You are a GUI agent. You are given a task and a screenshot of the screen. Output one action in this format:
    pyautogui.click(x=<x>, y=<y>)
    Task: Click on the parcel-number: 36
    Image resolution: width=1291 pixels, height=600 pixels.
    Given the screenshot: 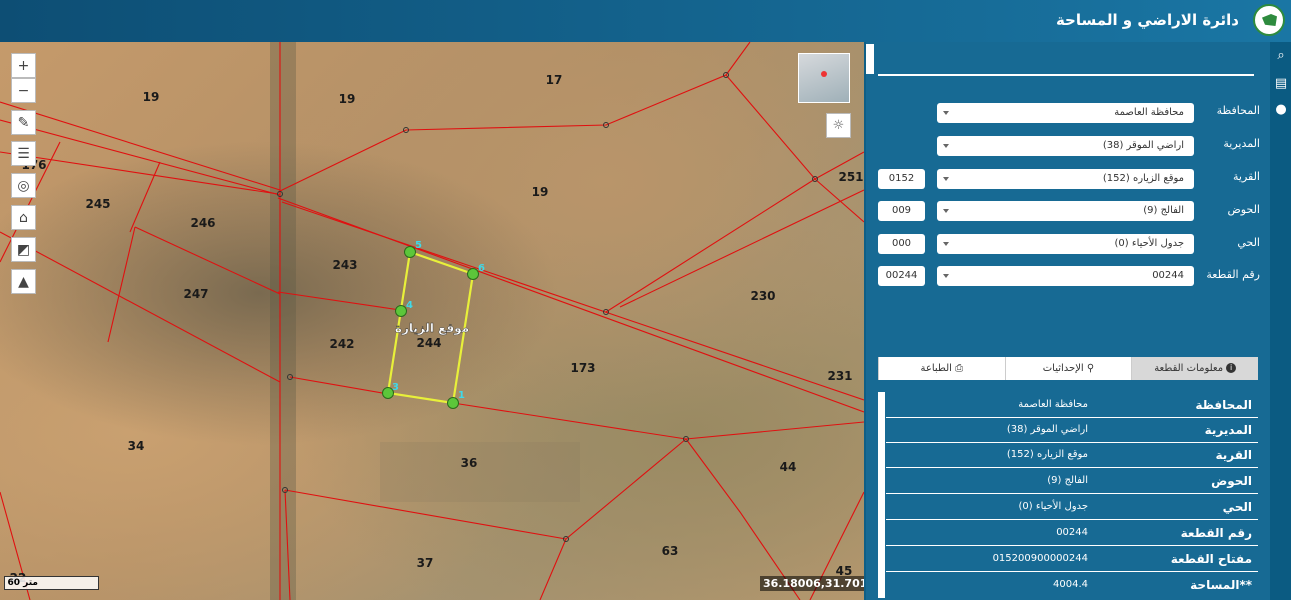 What is the action you would take?
    pyautogui.click(x=469, y=463)
    